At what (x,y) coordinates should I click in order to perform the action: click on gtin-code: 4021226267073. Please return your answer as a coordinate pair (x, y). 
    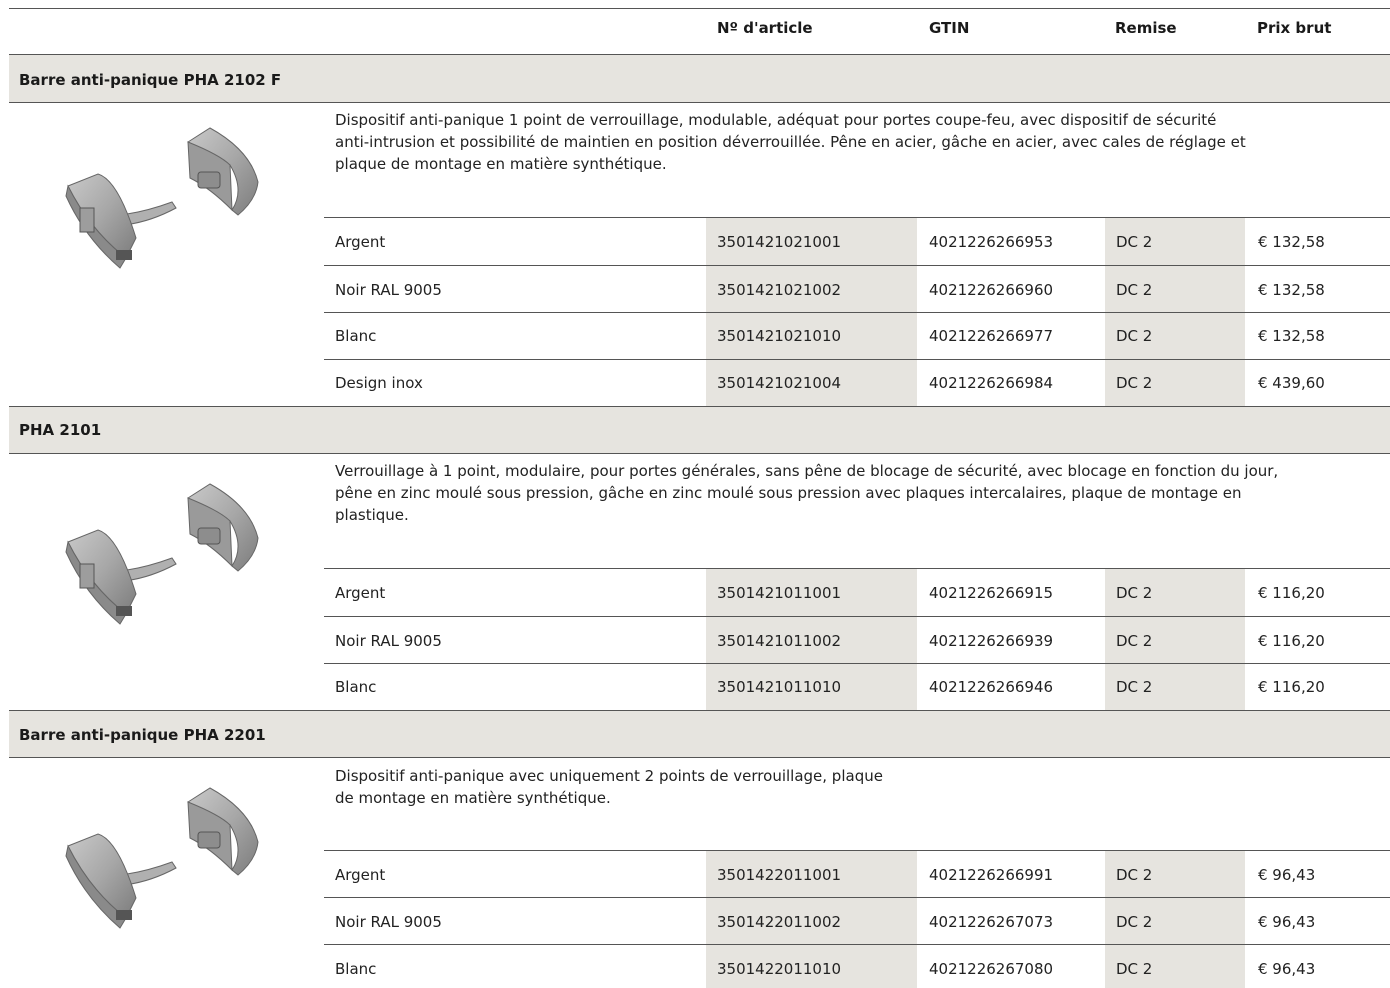
    Looking at the image, I should click on (991, 922).